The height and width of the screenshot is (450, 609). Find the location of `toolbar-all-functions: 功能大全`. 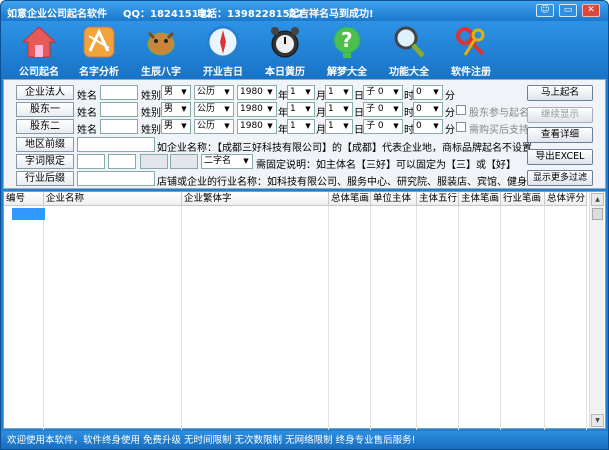

toolbar-all-functions: 功能大全 is located at coordinates (409, 50).